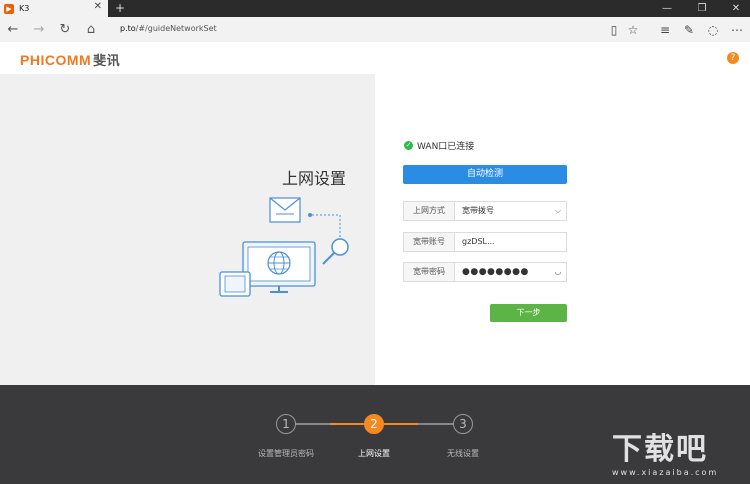 Image resolution: width=750 pixels, height=484 pixels. I want to click on refresh-icon: ↻, so click(65, 30).